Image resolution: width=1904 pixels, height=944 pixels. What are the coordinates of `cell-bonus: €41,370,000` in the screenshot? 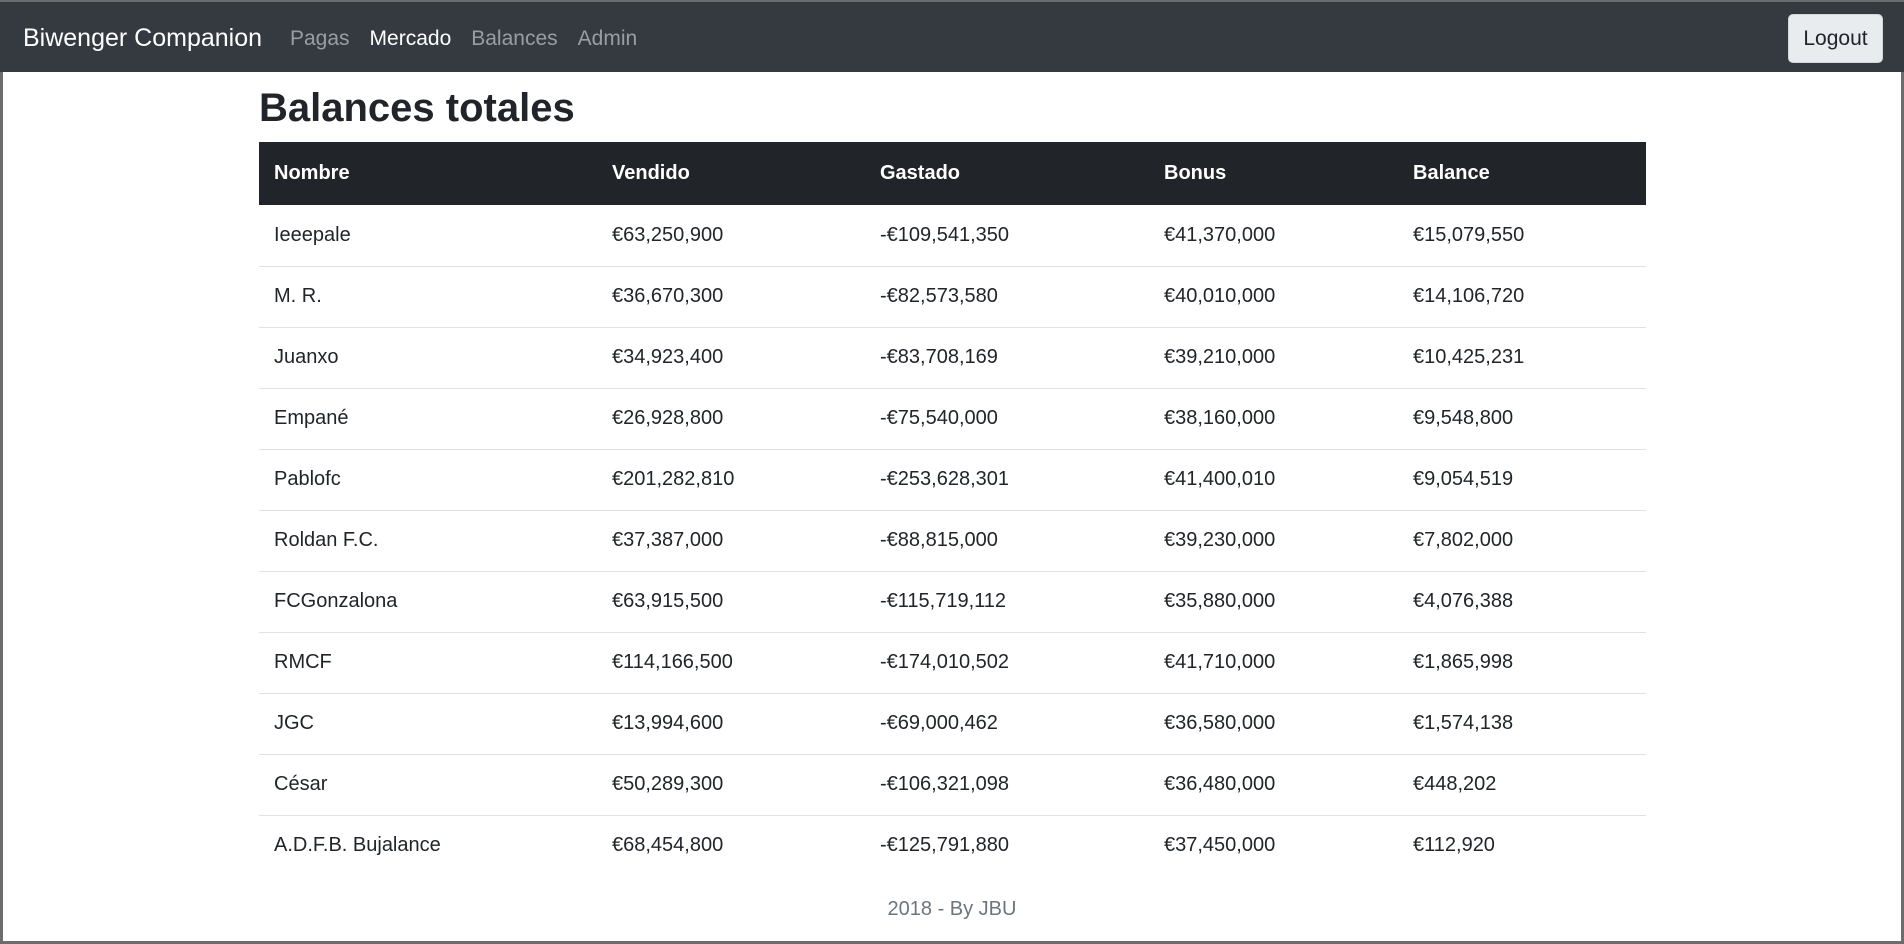 It's located at (1220, 234).